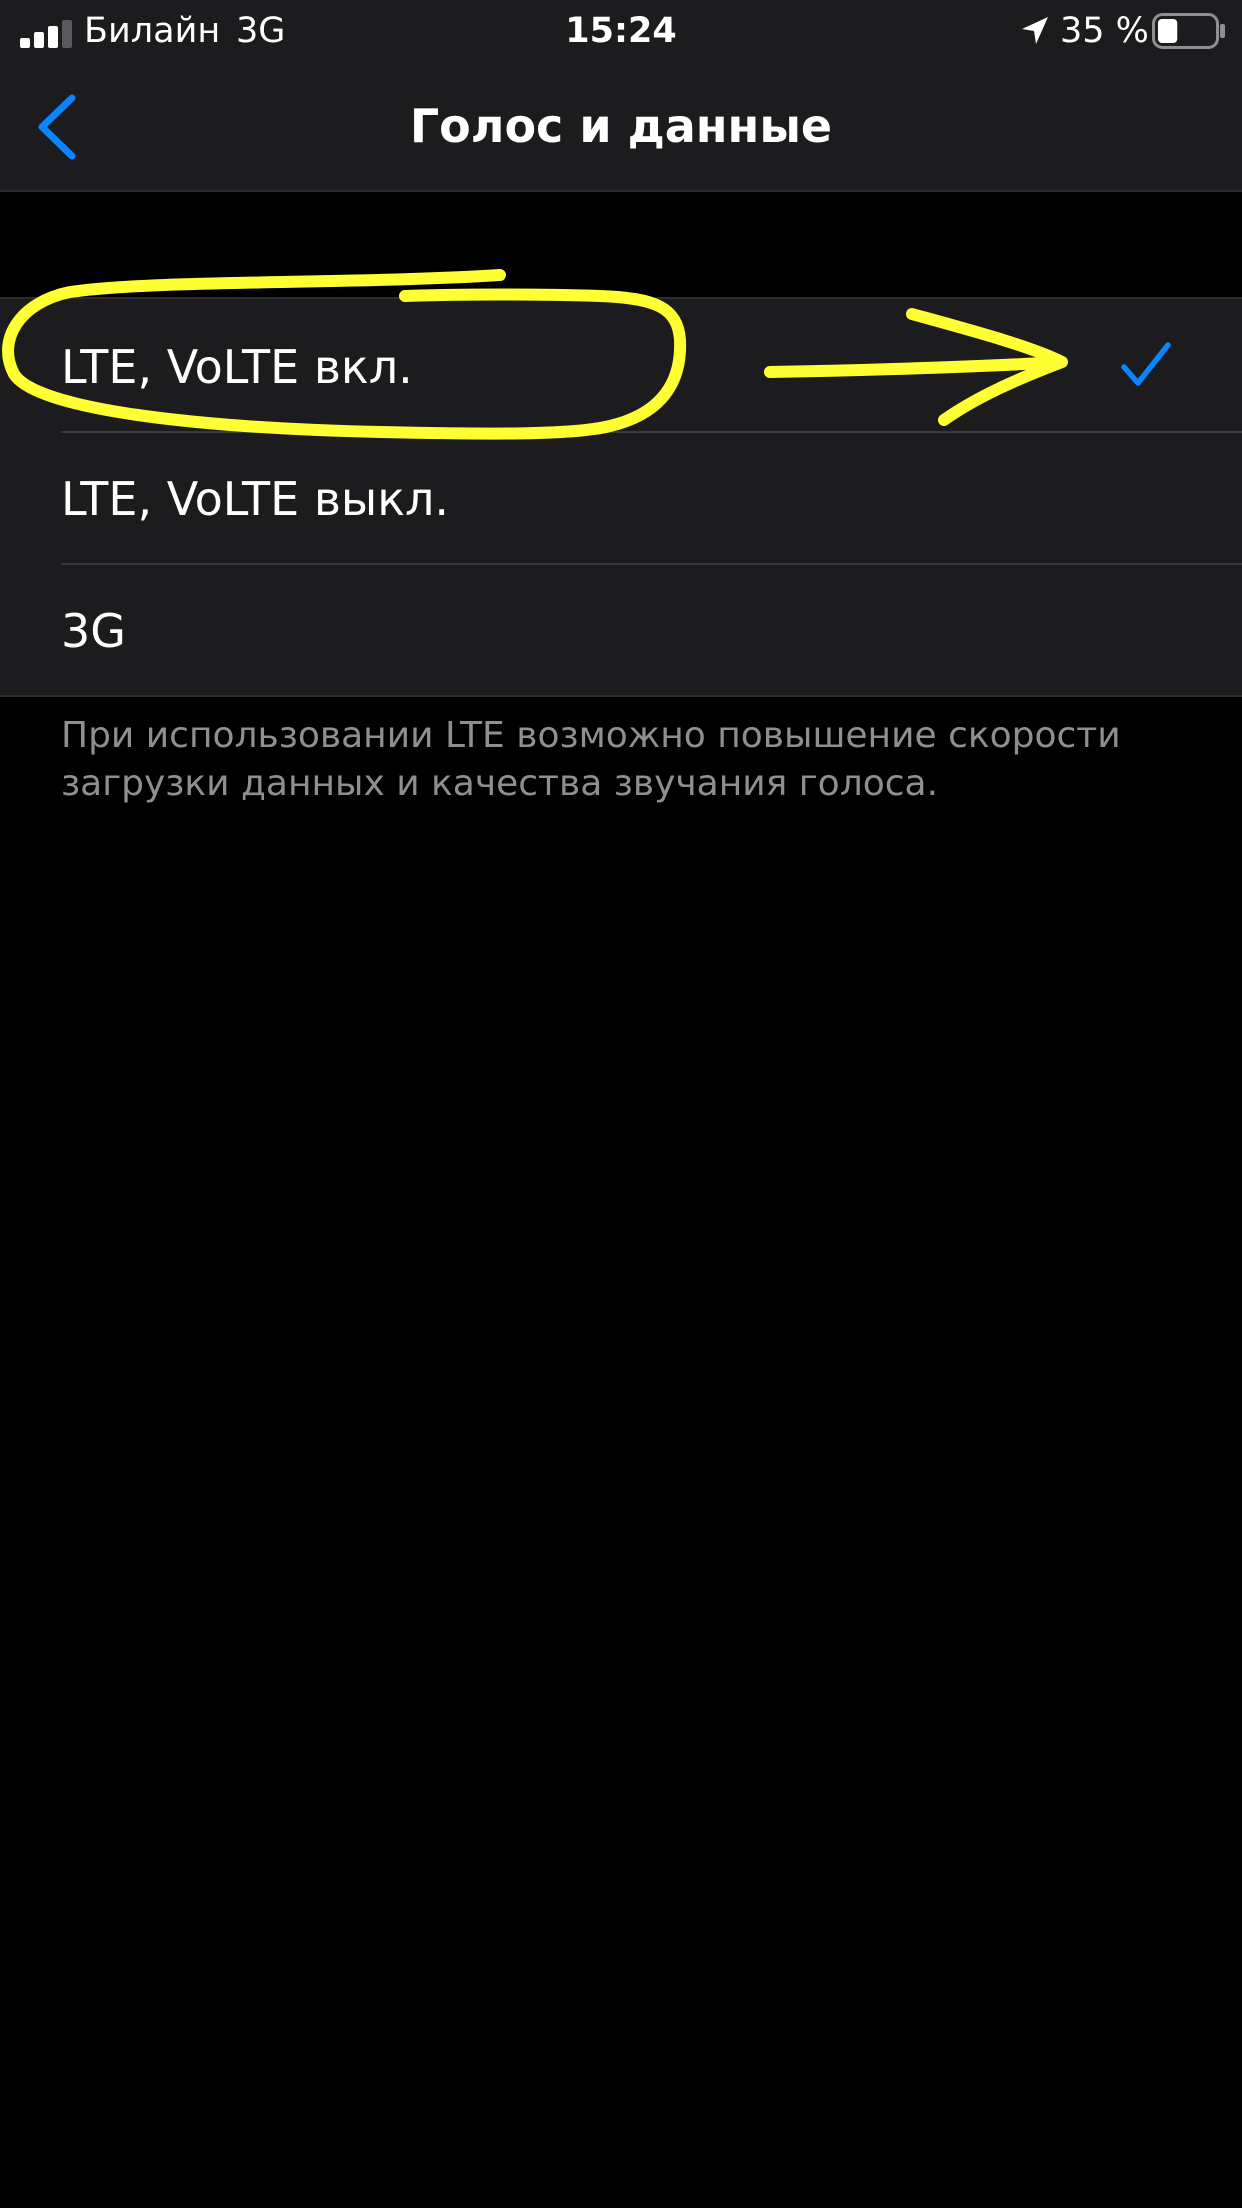 The width and height of the screenshot is (1242, 2208). What do you see at coordinates (1035, 30) in the screenshot?
I see `location-arrow-icon` at bounding box center [1035, 30].